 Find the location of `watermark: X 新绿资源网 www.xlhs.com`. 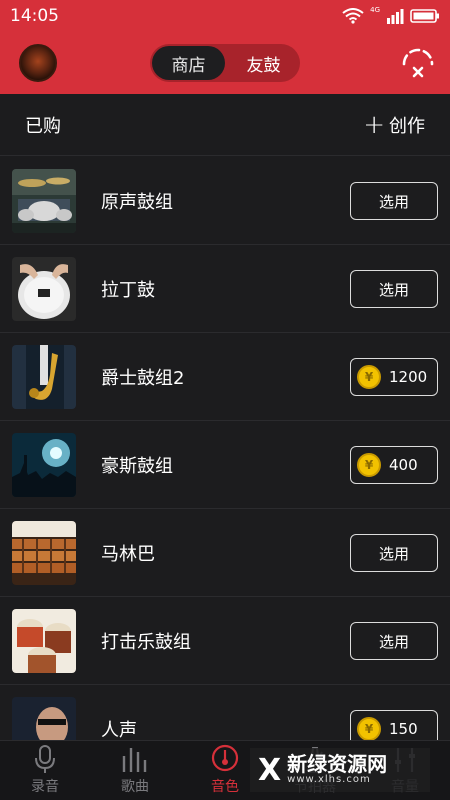

watermark: X 新绿资源网 www.xlhs.com is located at coordinates (340, 770).